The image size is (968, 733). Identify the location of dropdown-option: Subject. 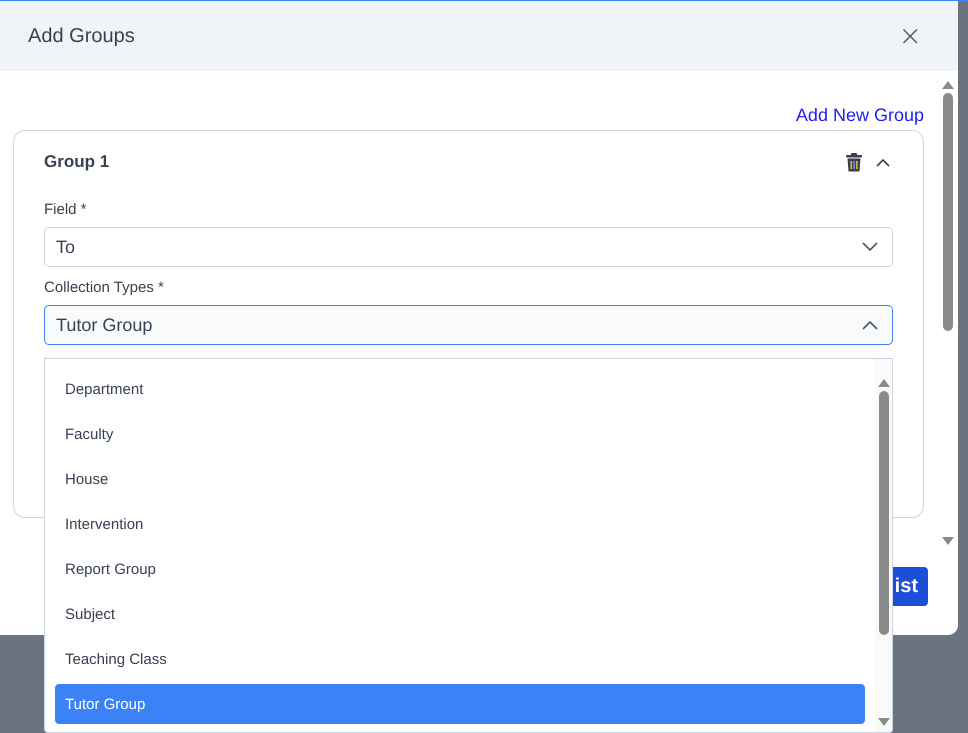
(460, 614).